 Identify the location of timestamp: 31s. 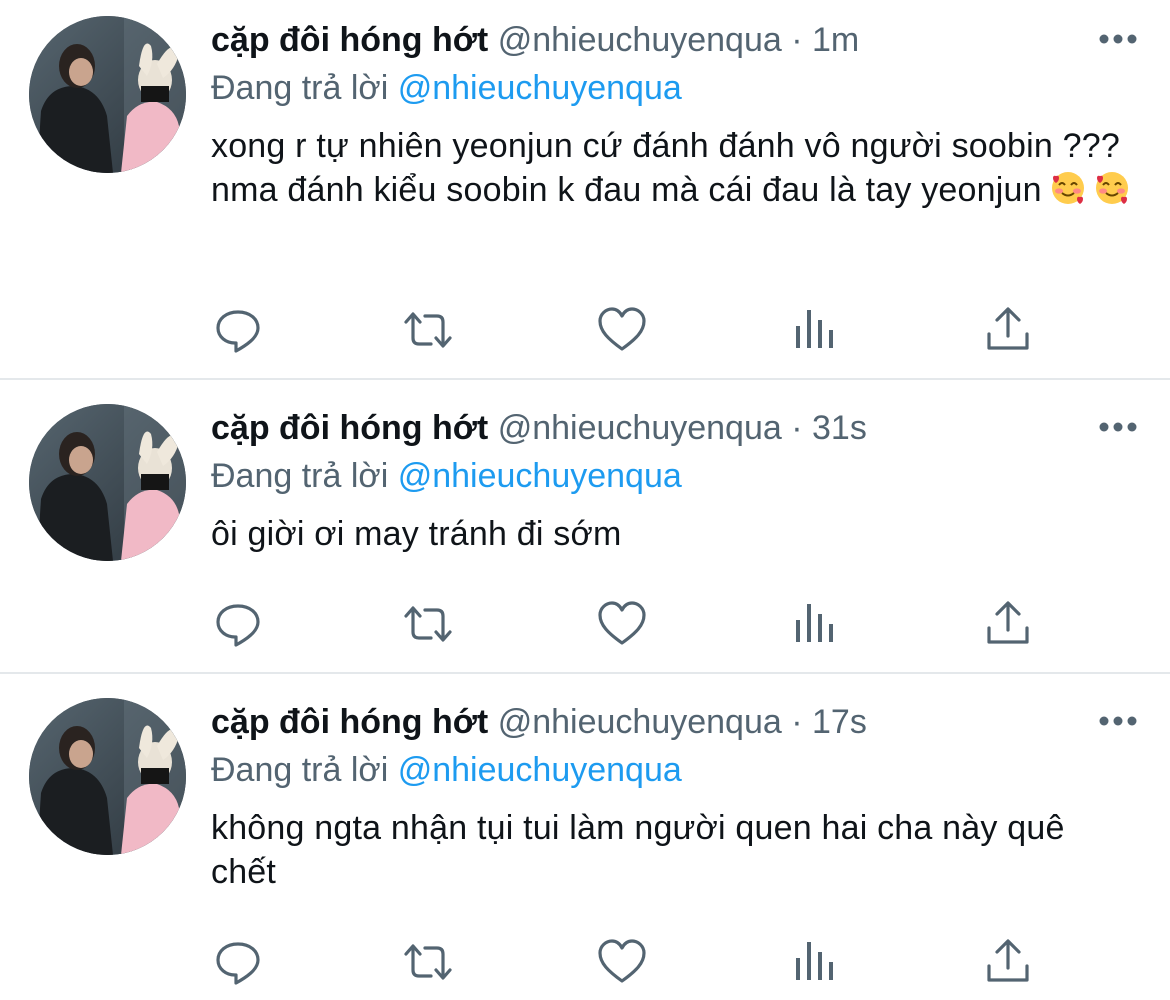
(839, 428).